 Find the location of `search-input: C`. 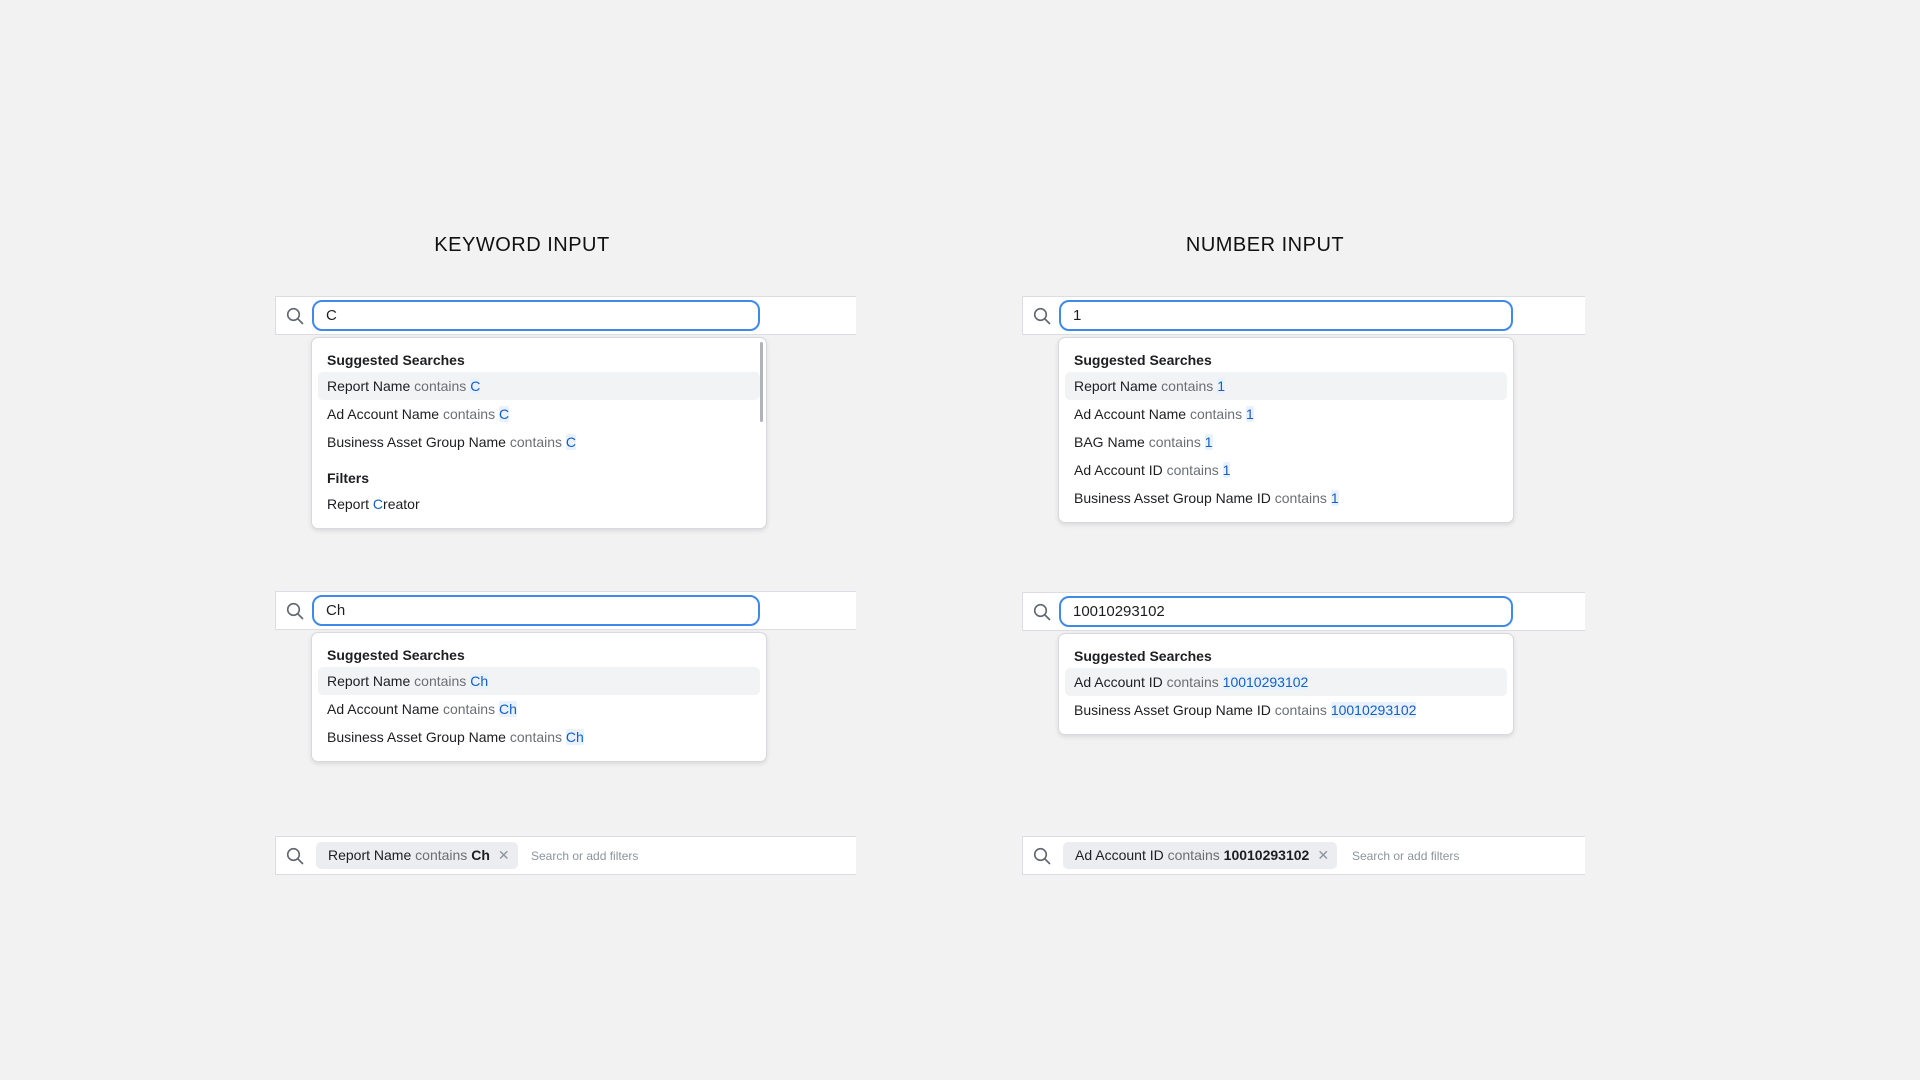

search-input: C is located at coordinates (536, 315).